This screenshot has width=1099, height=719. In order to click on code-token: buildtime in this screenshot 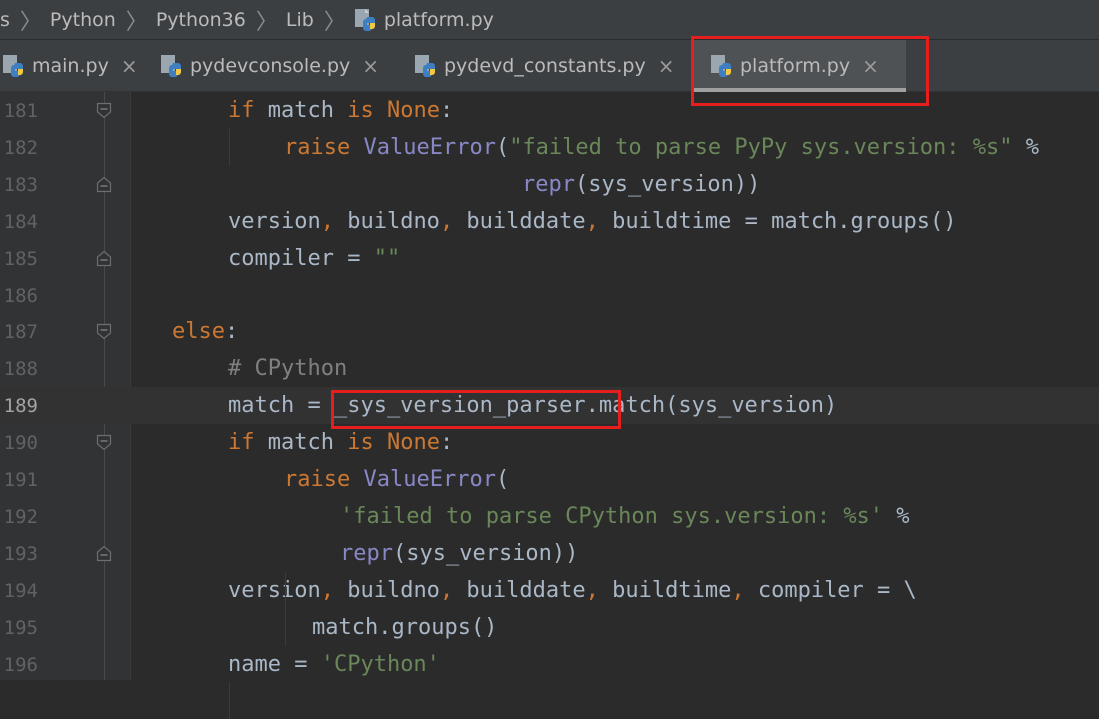, I will do `click(665, 590)`.